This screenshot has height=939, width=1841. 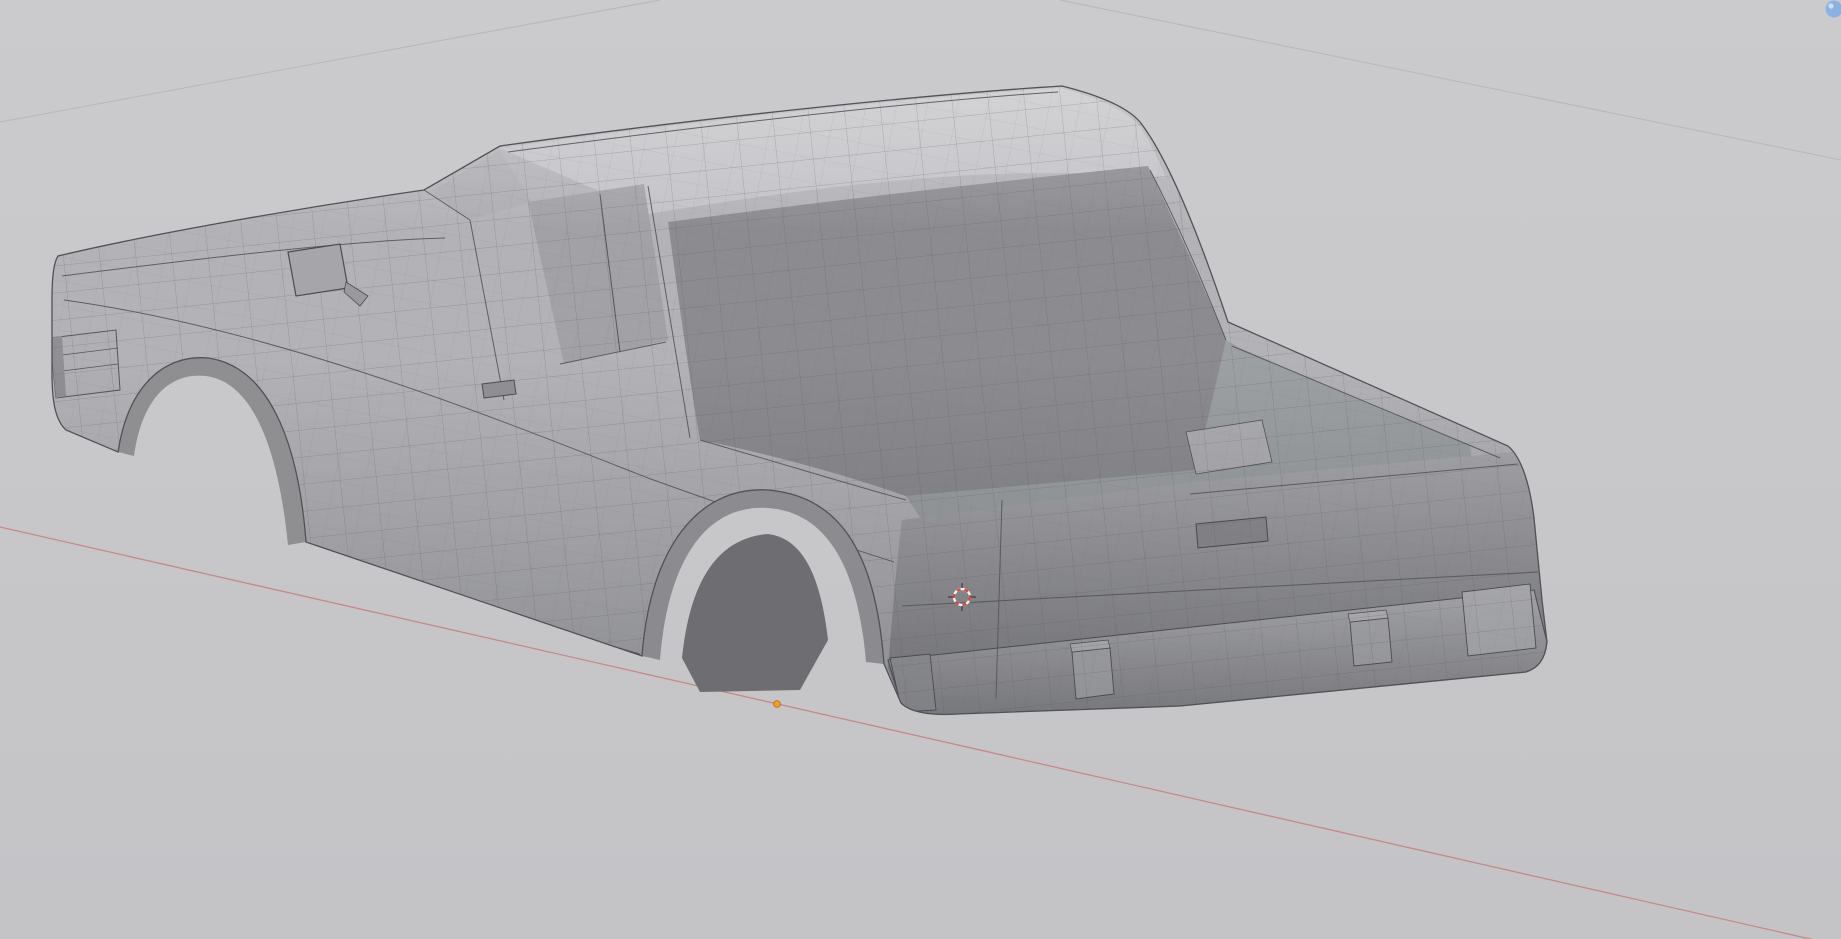 I want to click on nav-gizmo-highlight, so click(x=1831, y=6).